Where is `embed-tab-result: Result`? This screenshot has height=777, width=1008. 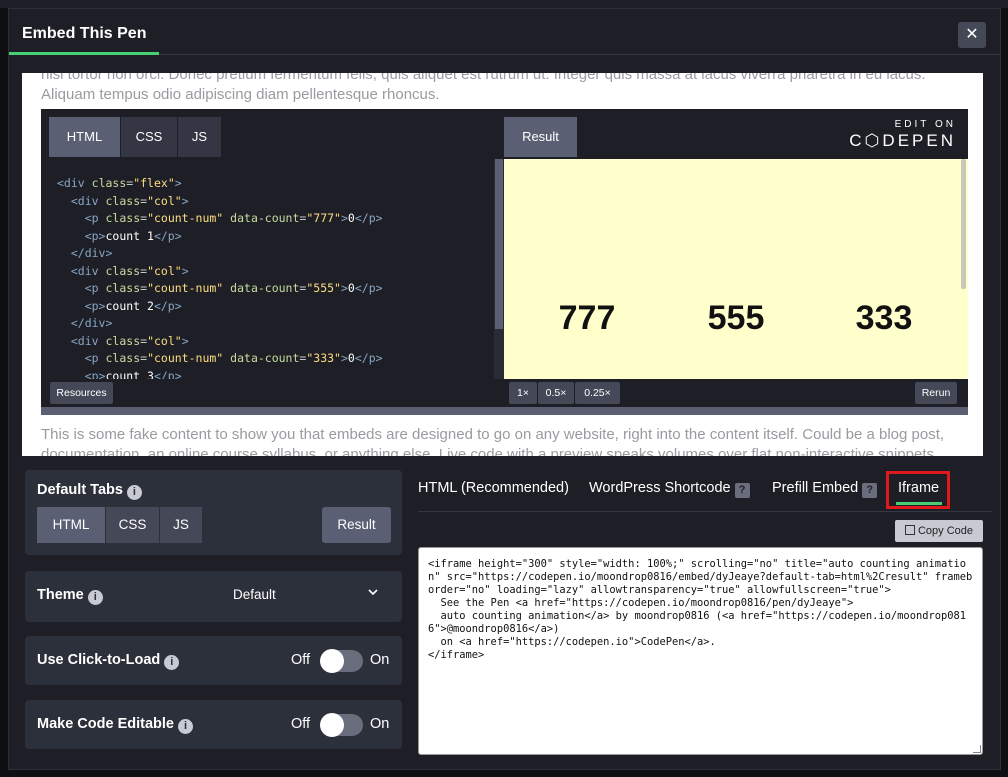
embed-tab-result: Result is located at coordinates (541, 137).